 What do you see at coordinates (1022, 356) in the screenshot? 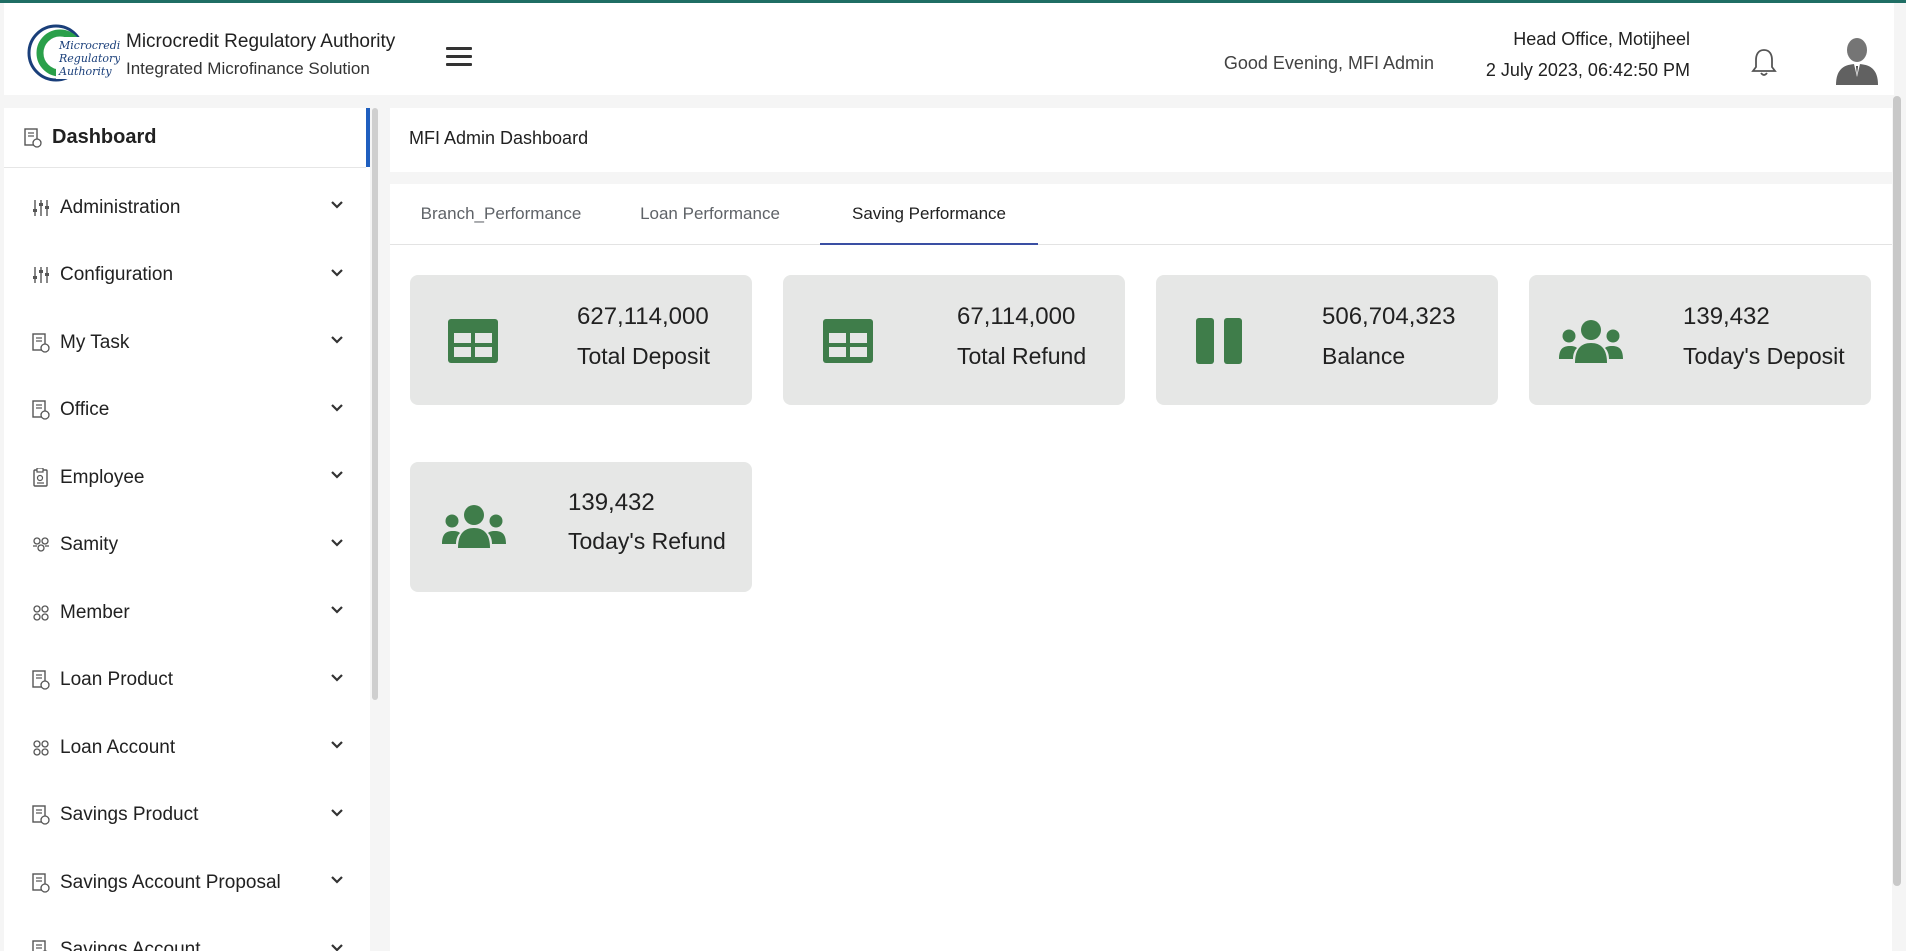
I see `stat-caption: Total Refund` at bounding box center [1022, 356].